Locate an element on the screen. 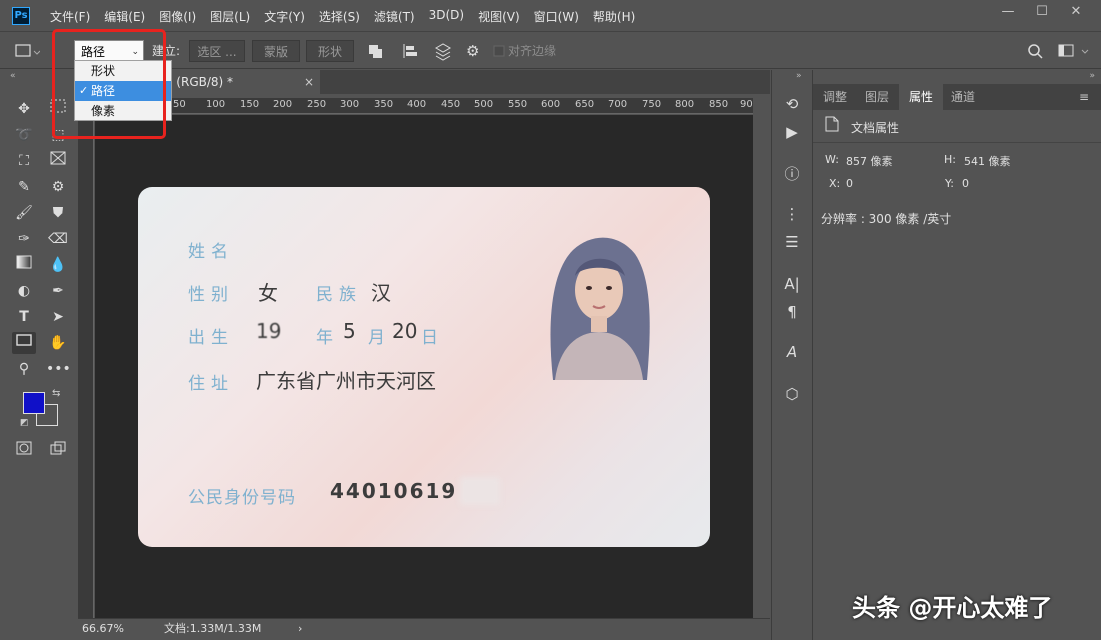  character-panel-icon: A| is located at coordinates (792, 284).